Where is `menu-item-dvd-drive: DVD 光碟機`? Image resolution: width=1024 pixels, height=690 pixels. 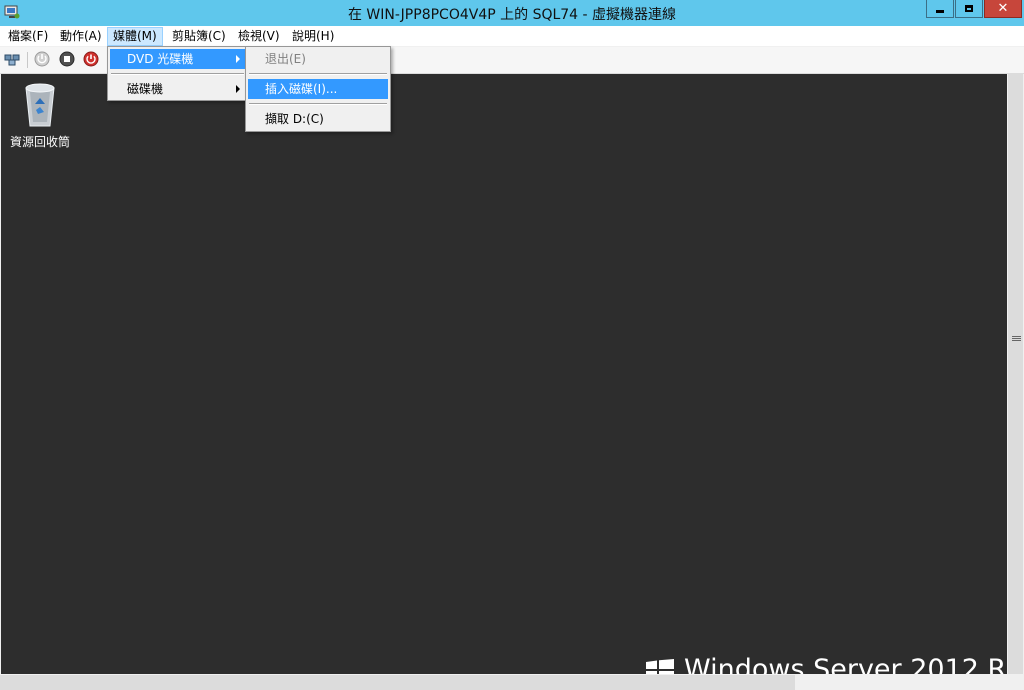
menu-item-dvd-drive: DVD 光碟機 is located at coordinates (177, 59).